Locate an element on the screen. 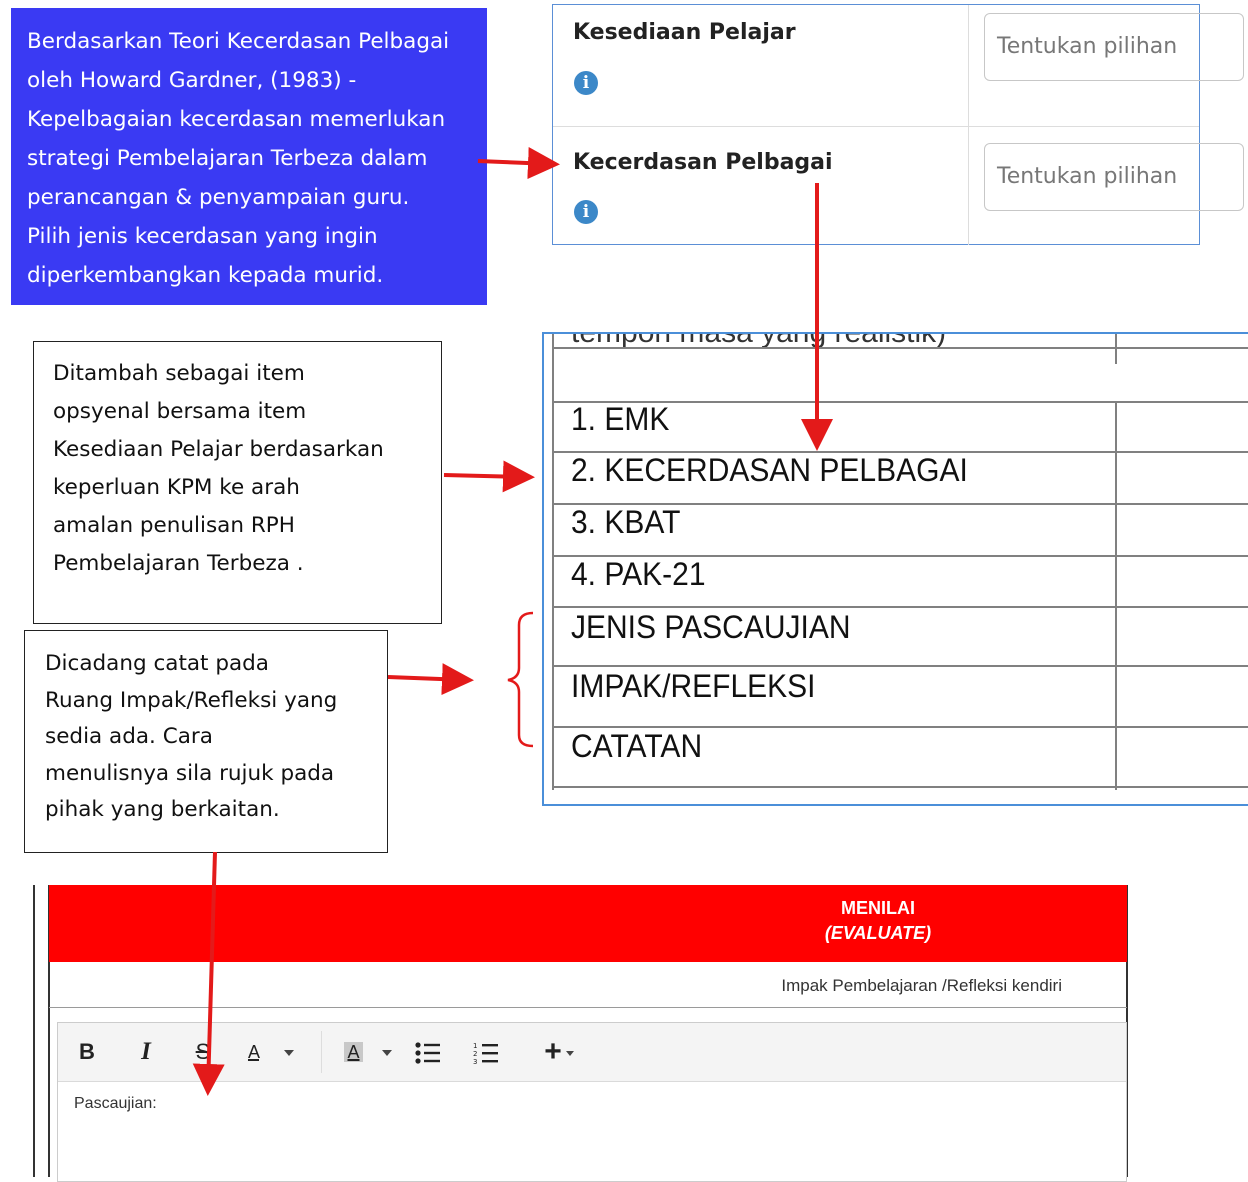 This screenshot has width=1248, height=1182. bold-button: B is located at coordinates (87, 1052).